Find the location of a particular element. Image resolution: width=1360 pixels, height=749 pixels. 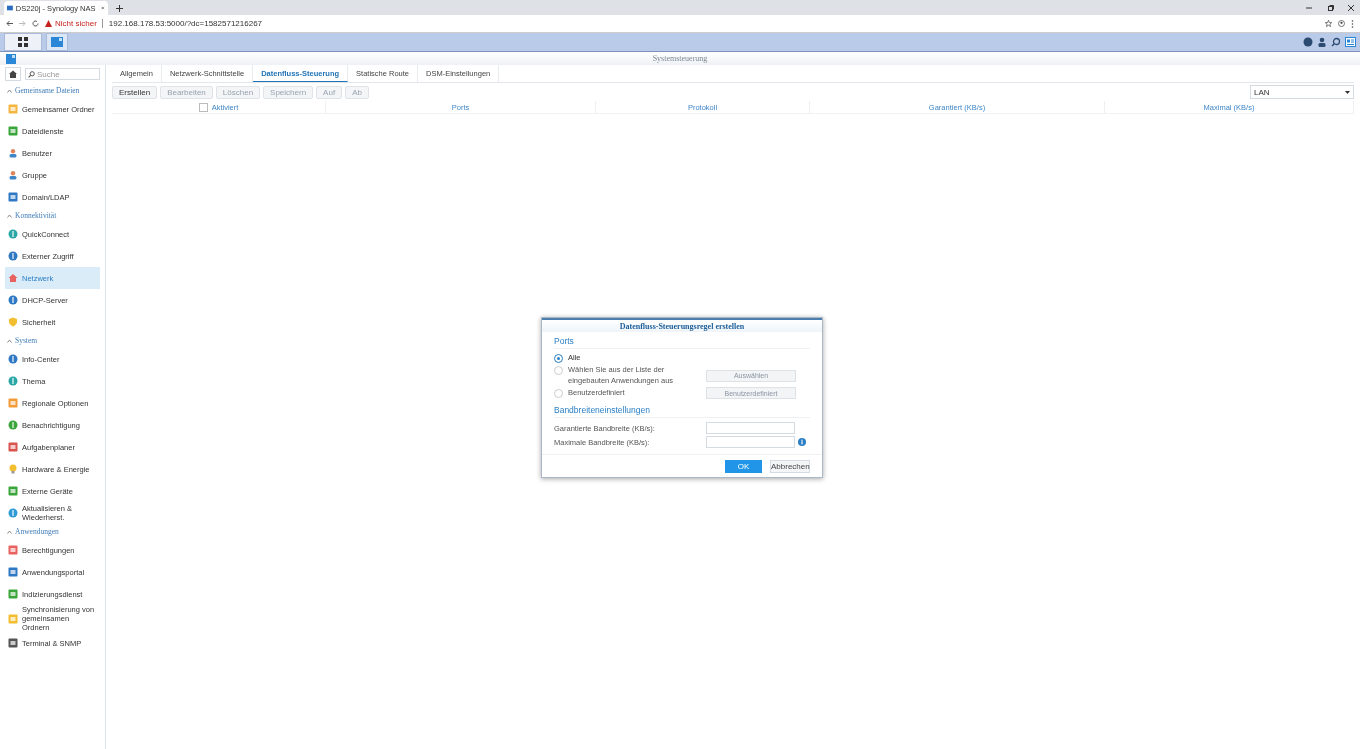

site-icon is located at coordinates (10, 8).